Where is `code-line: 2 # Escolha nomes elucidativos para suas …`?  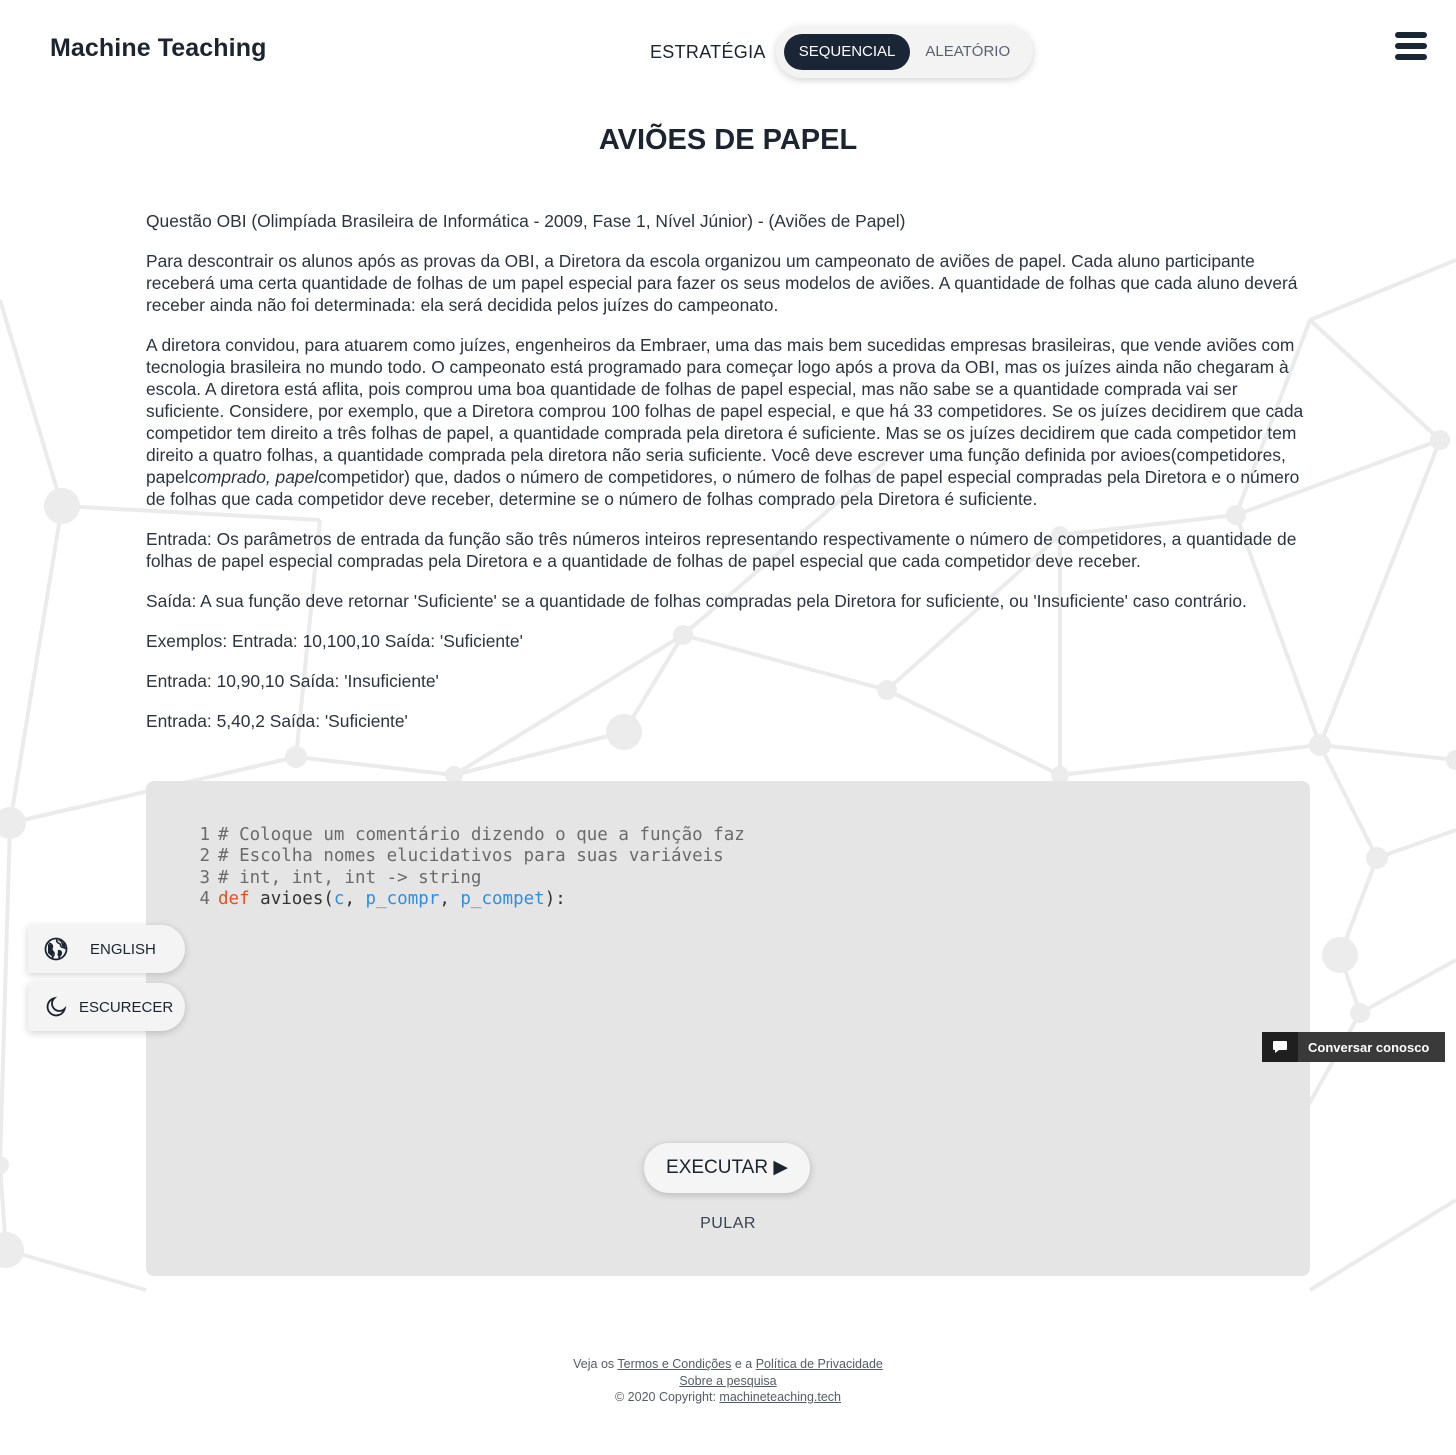
code-line: 2 # Escolha nomes elucidativos para suas … is located at coordinates (470, 856).